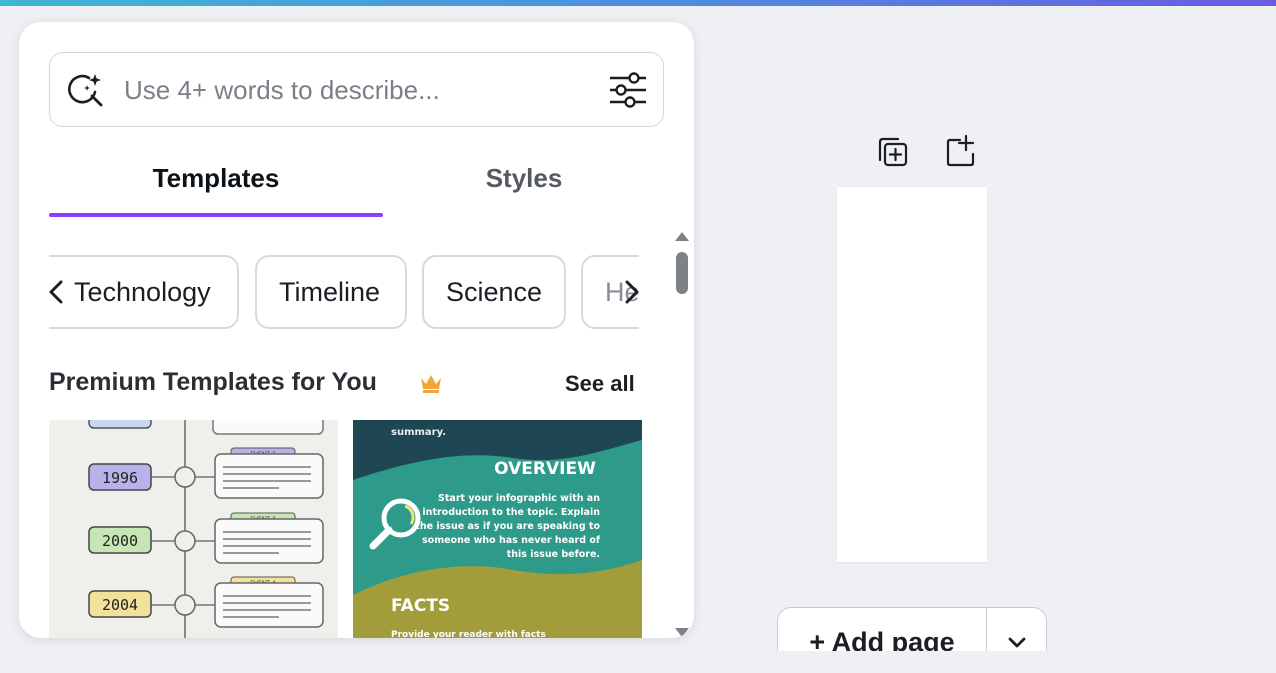  Describe the element at coordinates (682, 632) in the screenshot. I see `scroll-down-arrow` at that location.